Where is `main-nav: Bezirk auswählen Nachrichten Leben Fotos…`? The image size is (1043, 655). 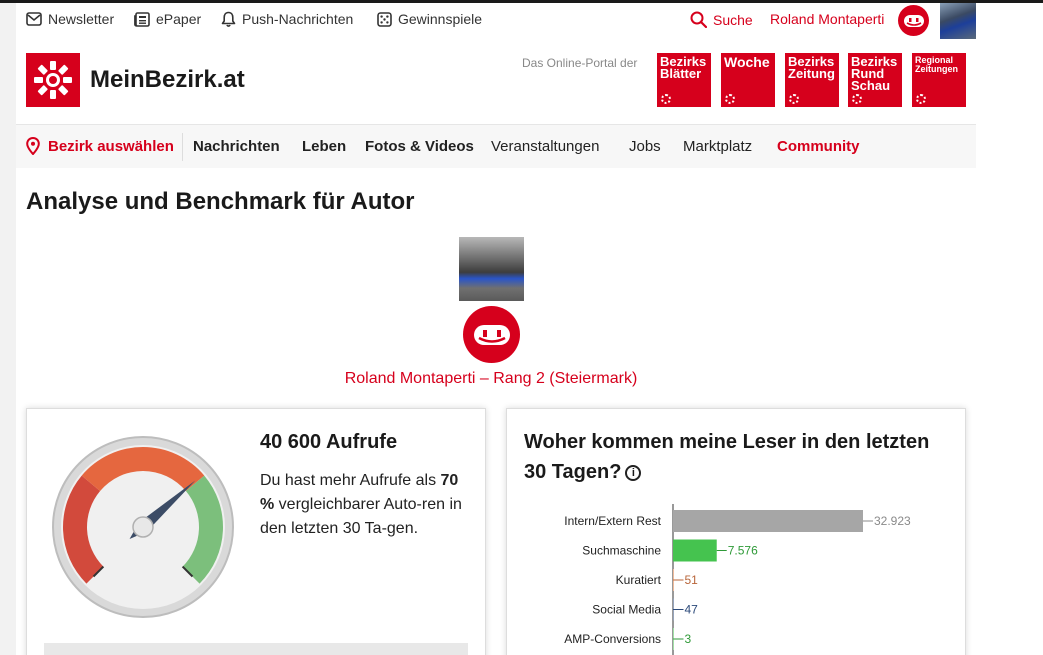 main-nav: Bezirk auswählen Nachrichten Leben Fotos… is located at coordinates (496, 146).